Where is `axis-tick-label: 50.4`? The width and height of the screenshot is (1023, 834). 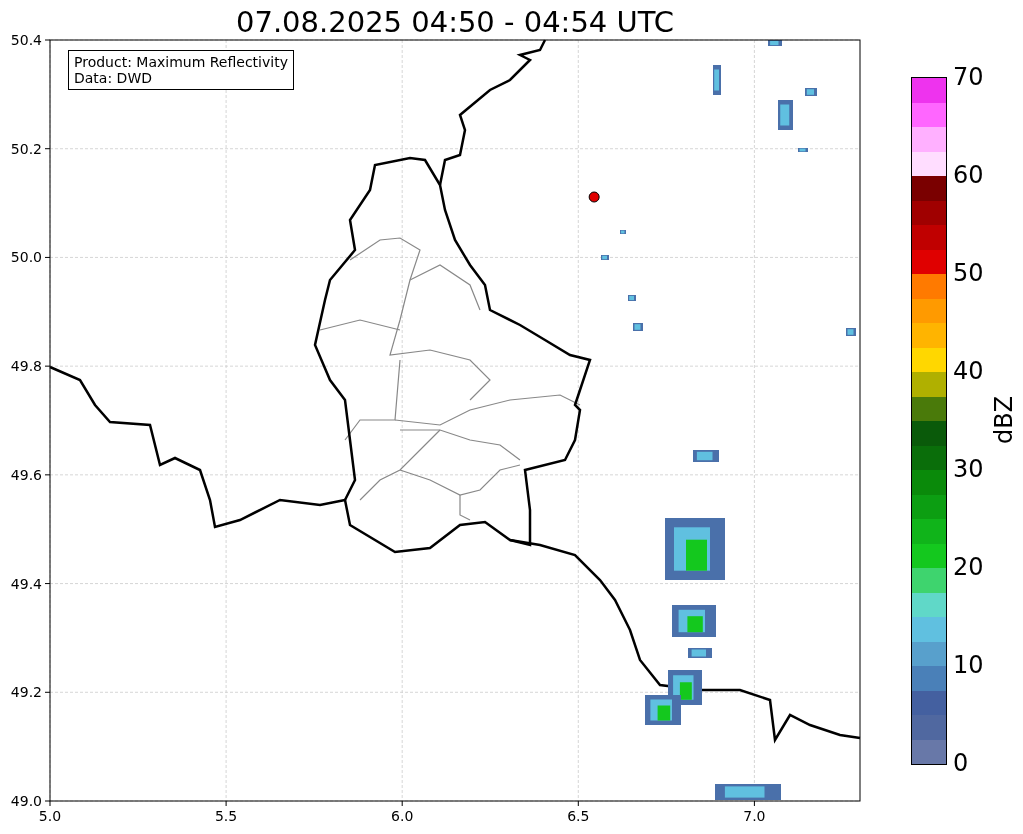
axis-tick-label: 50.4 is located at coordinates (26, 40).